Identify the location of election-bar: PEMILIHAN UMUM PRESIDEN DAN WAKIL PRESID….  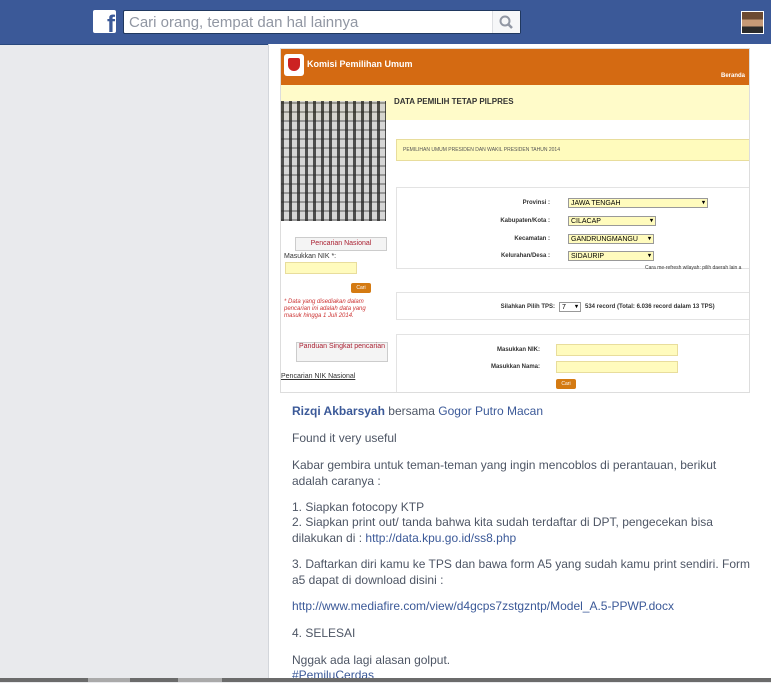
(572, 150).